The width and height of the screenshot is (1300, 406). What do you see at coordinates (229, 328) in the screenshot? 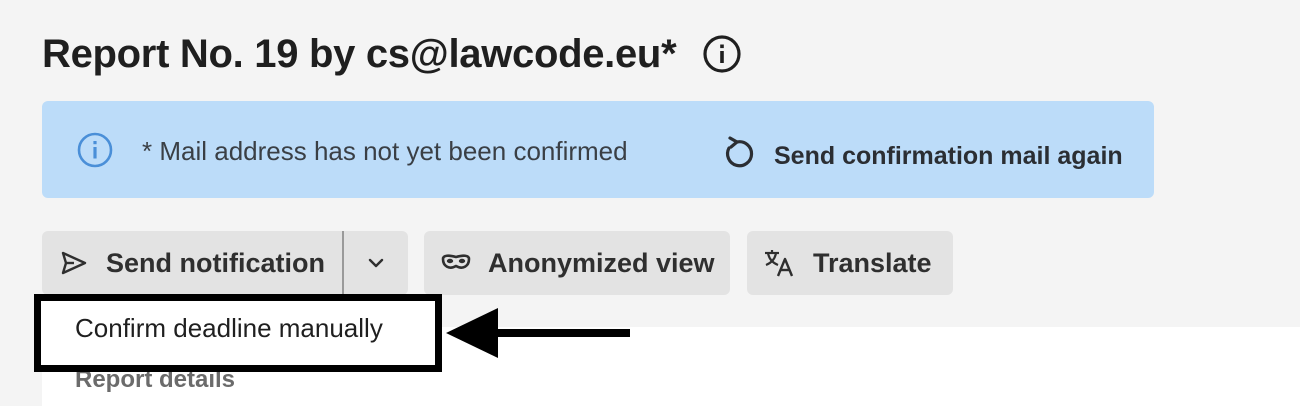
I see `confirm-deadline-menu-item: Confirm deadline manually` at bounding box center [229, 328].